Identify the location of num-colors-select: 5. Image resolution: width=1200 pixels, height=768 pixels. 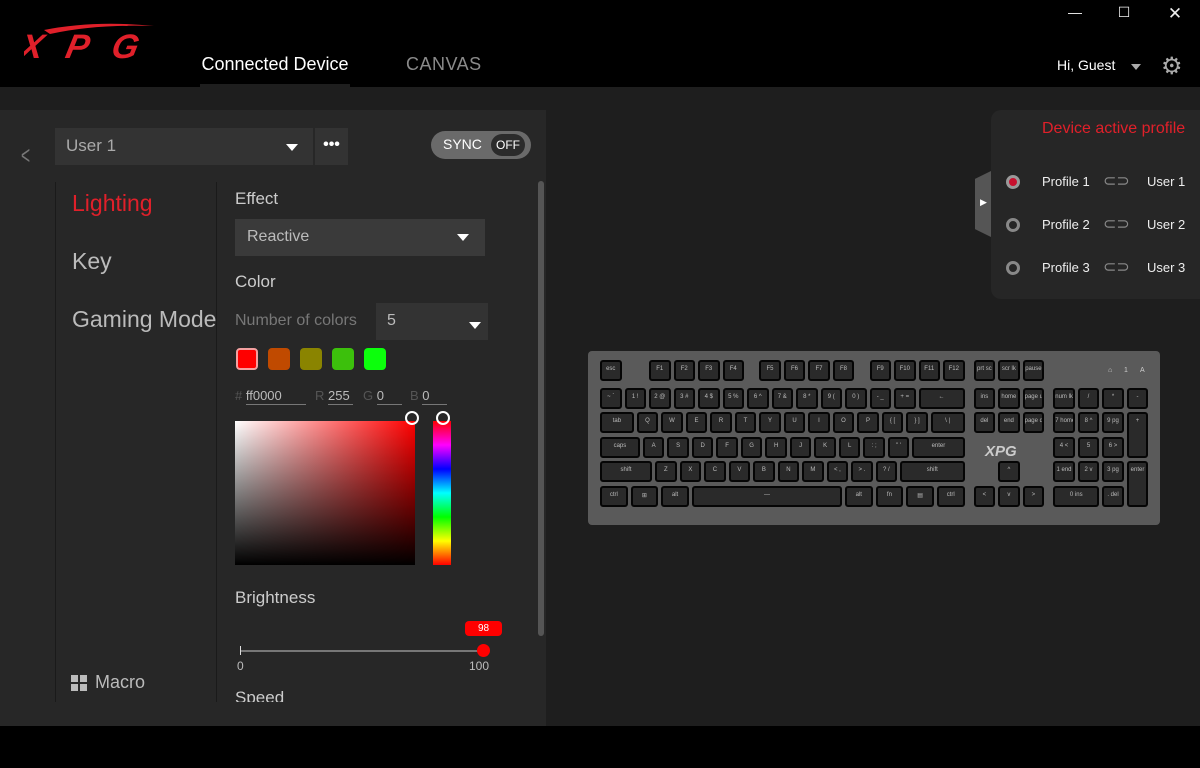
(432, 321).